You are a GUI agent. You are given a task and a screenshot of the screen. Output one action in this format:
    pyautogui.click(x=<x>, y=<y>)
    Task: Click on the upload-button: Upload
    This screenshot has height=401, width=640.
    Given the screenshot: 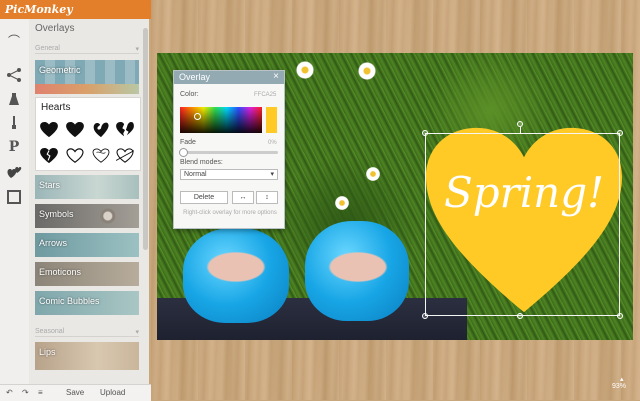 What is the action you would take?
    pyautogui.click(x=112, y=392)
    